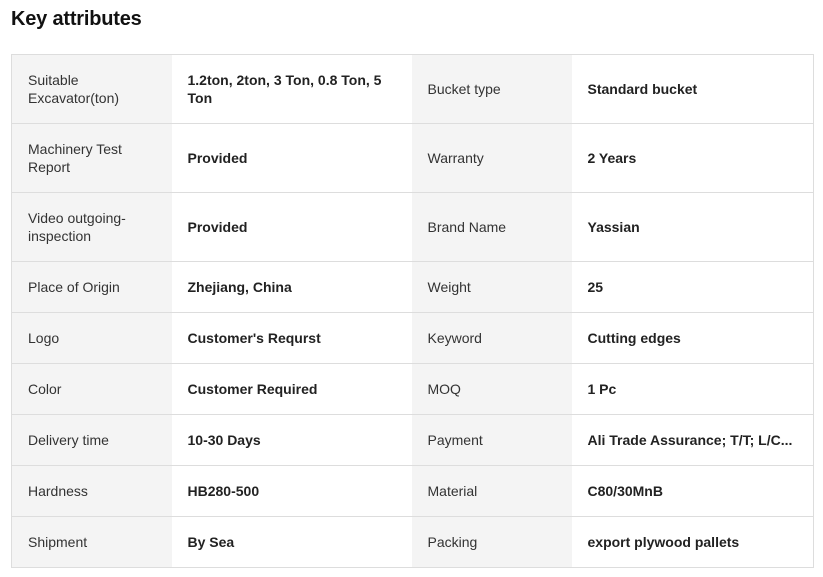 The height and width of the screenshot is (577, 823). What do you see at coordinates (291, 287) in the screenshot?
I see `attribute-value: Zhejiang, China` at bounding box center [291, 287].